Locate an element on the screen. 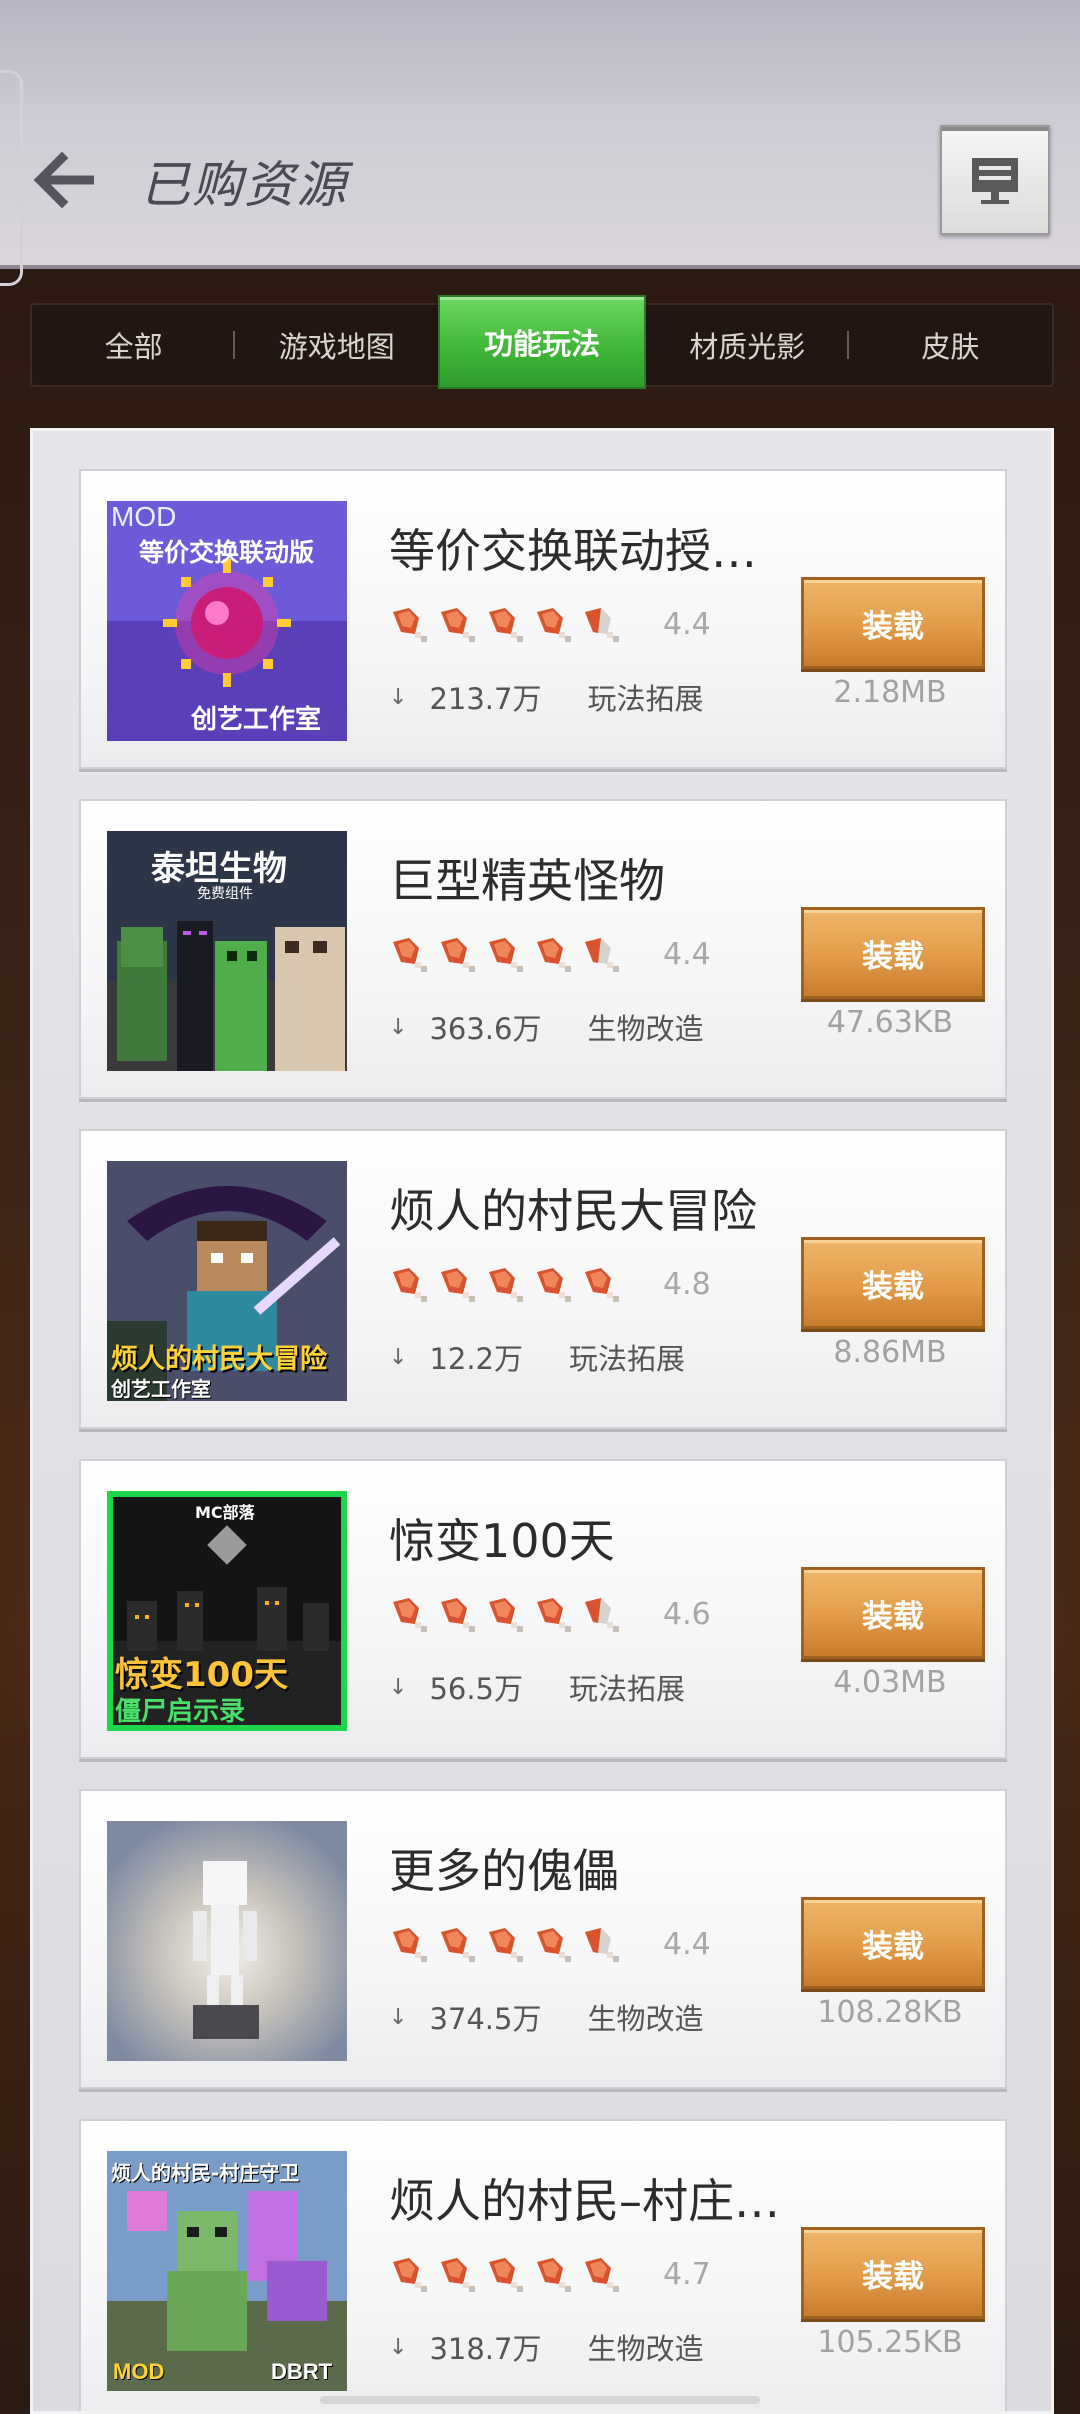  thumb-title: 烦人的村民-村庄守卫 is located at coordinates (205, 2173).